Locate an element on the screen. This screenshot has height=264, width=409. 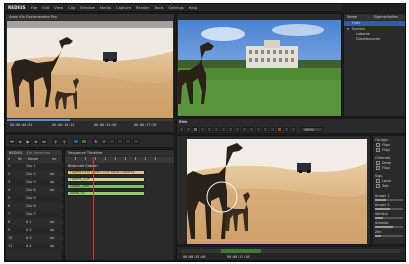
insert-icon is located at coordinates (76, 141).